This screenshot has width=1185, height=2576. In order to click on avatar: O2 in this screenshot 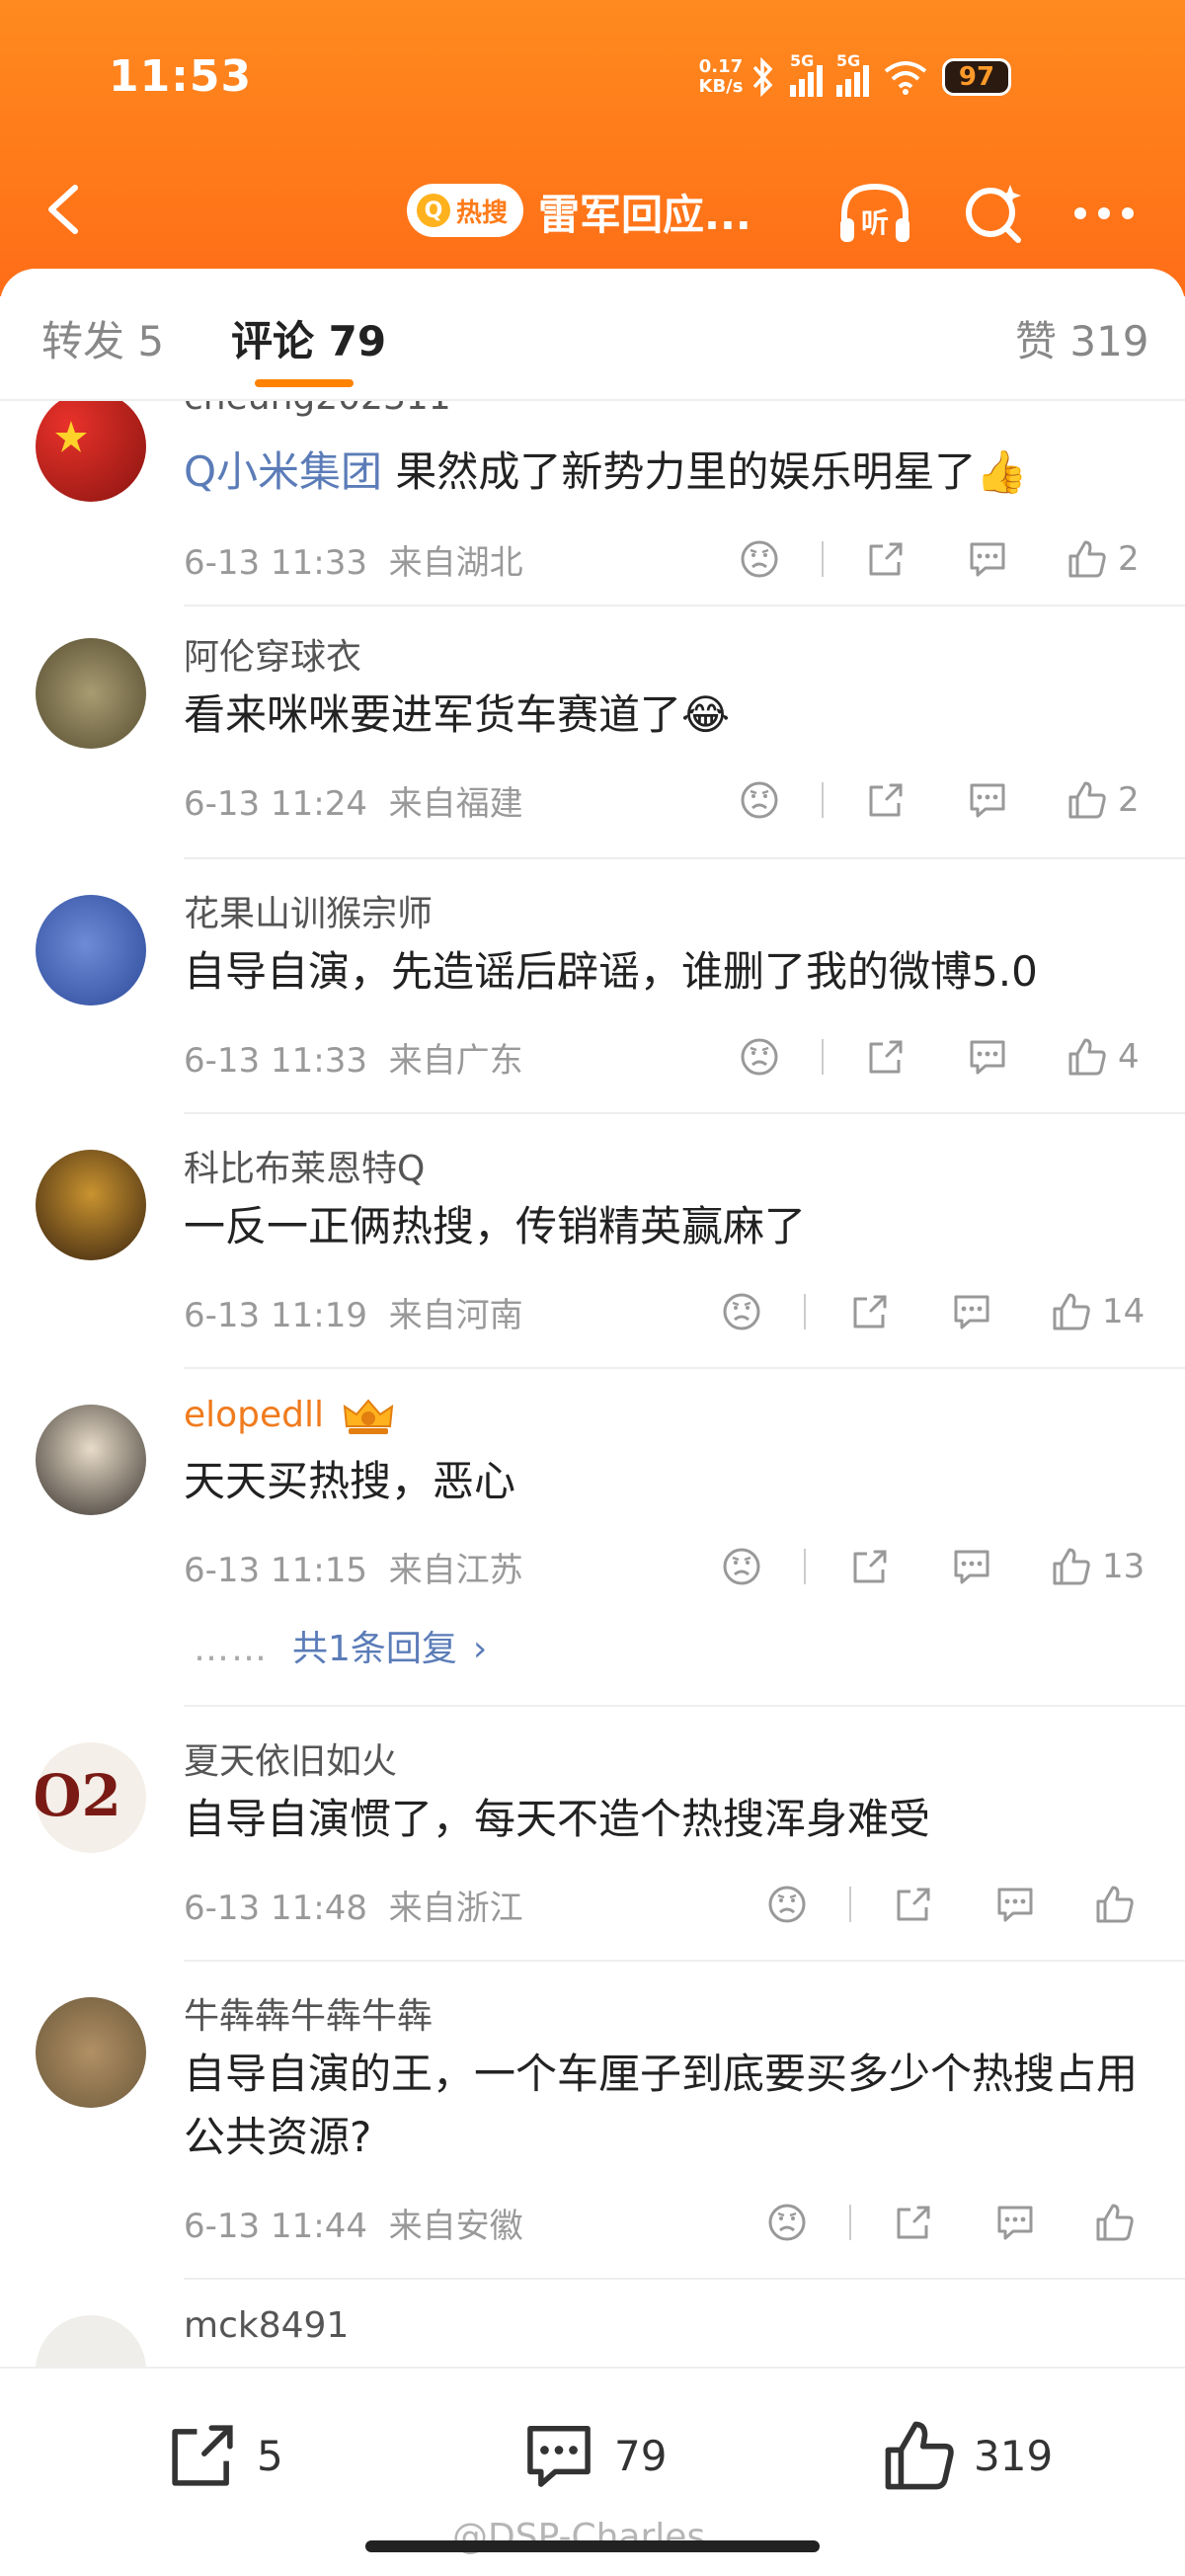, I will do `click(91, 1797)`.